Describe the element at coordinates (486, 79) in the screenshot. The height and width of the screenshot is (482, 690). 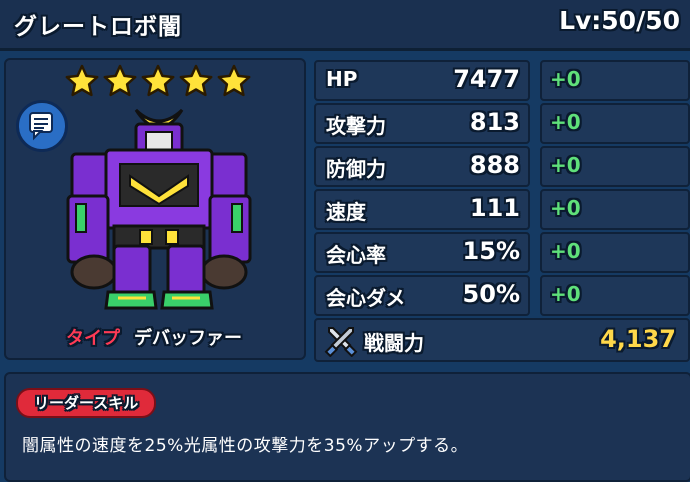
I see `stat-value: 7477` at that location.